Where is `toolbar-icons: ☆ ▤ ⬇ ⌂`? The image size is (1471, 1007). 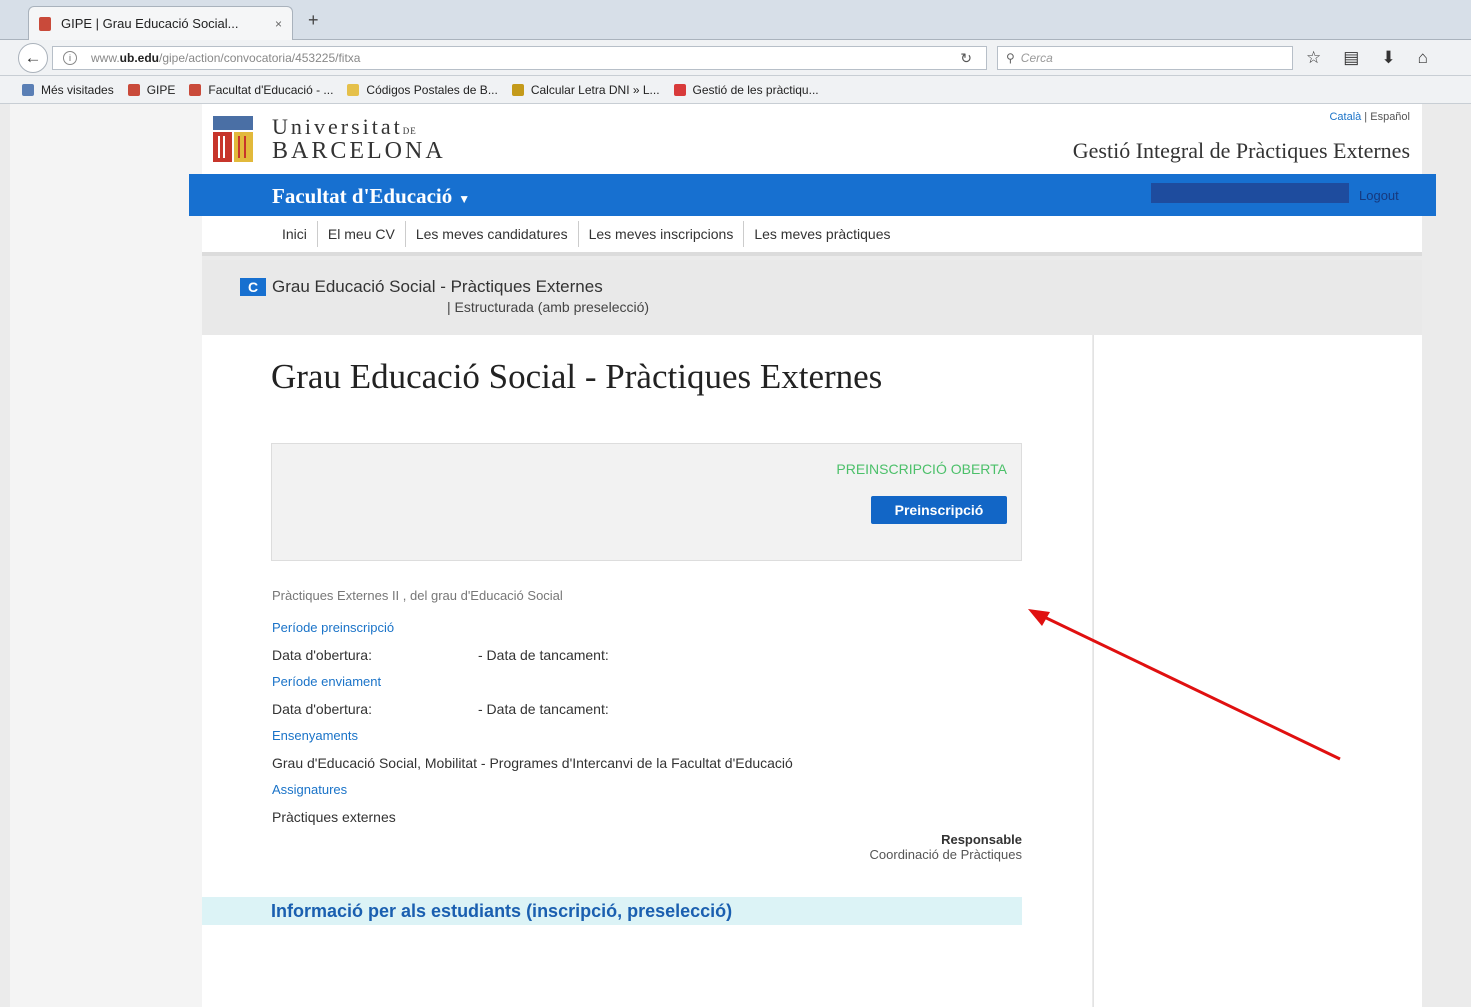
toolbar-icons: ☆ ▤ ⬇ ⌂ is located at coordinates (1367, 58).